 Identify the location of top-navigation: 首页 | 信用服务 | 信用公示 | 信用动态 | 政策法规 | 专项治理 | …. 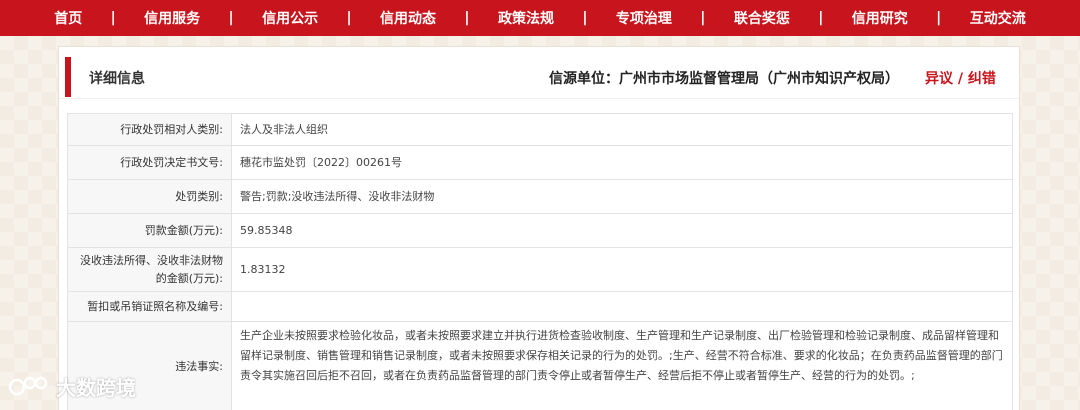
(540, 18).